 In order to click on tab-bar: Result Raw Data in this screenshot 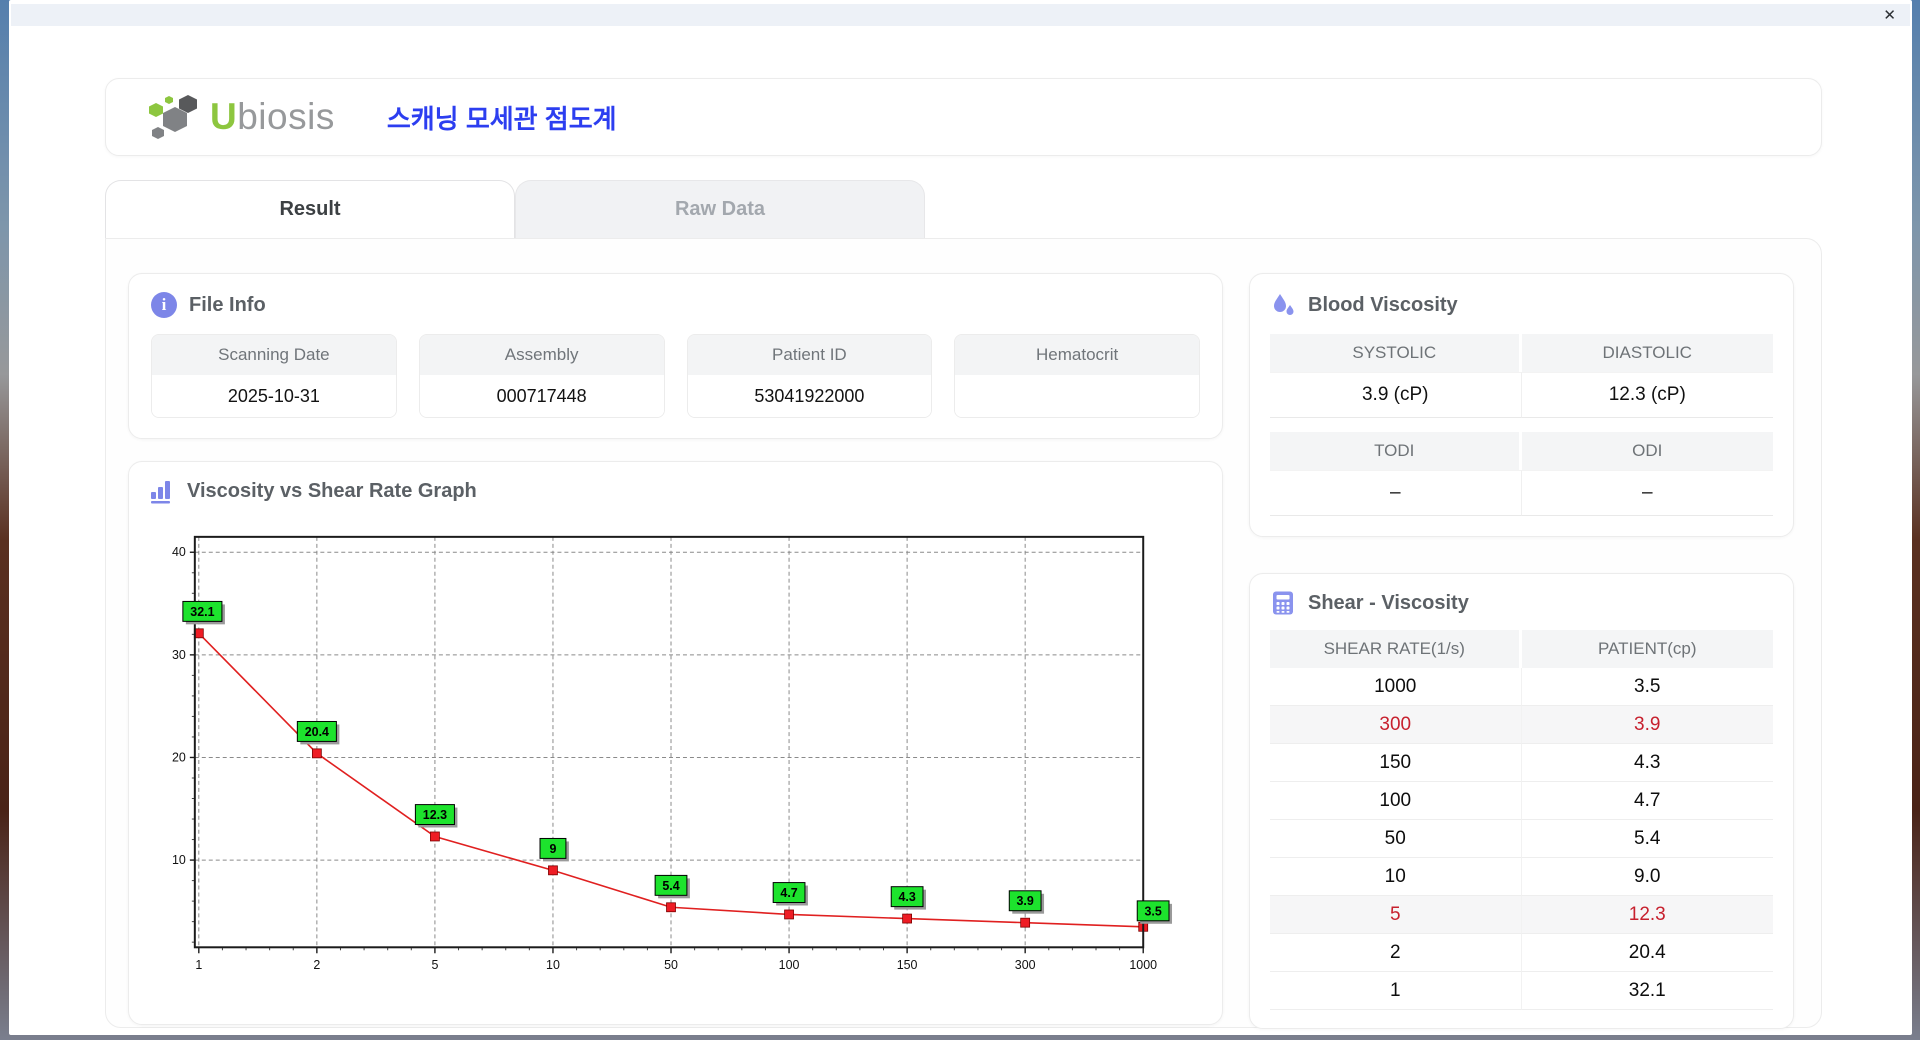, I will do `click(963, 209)`.